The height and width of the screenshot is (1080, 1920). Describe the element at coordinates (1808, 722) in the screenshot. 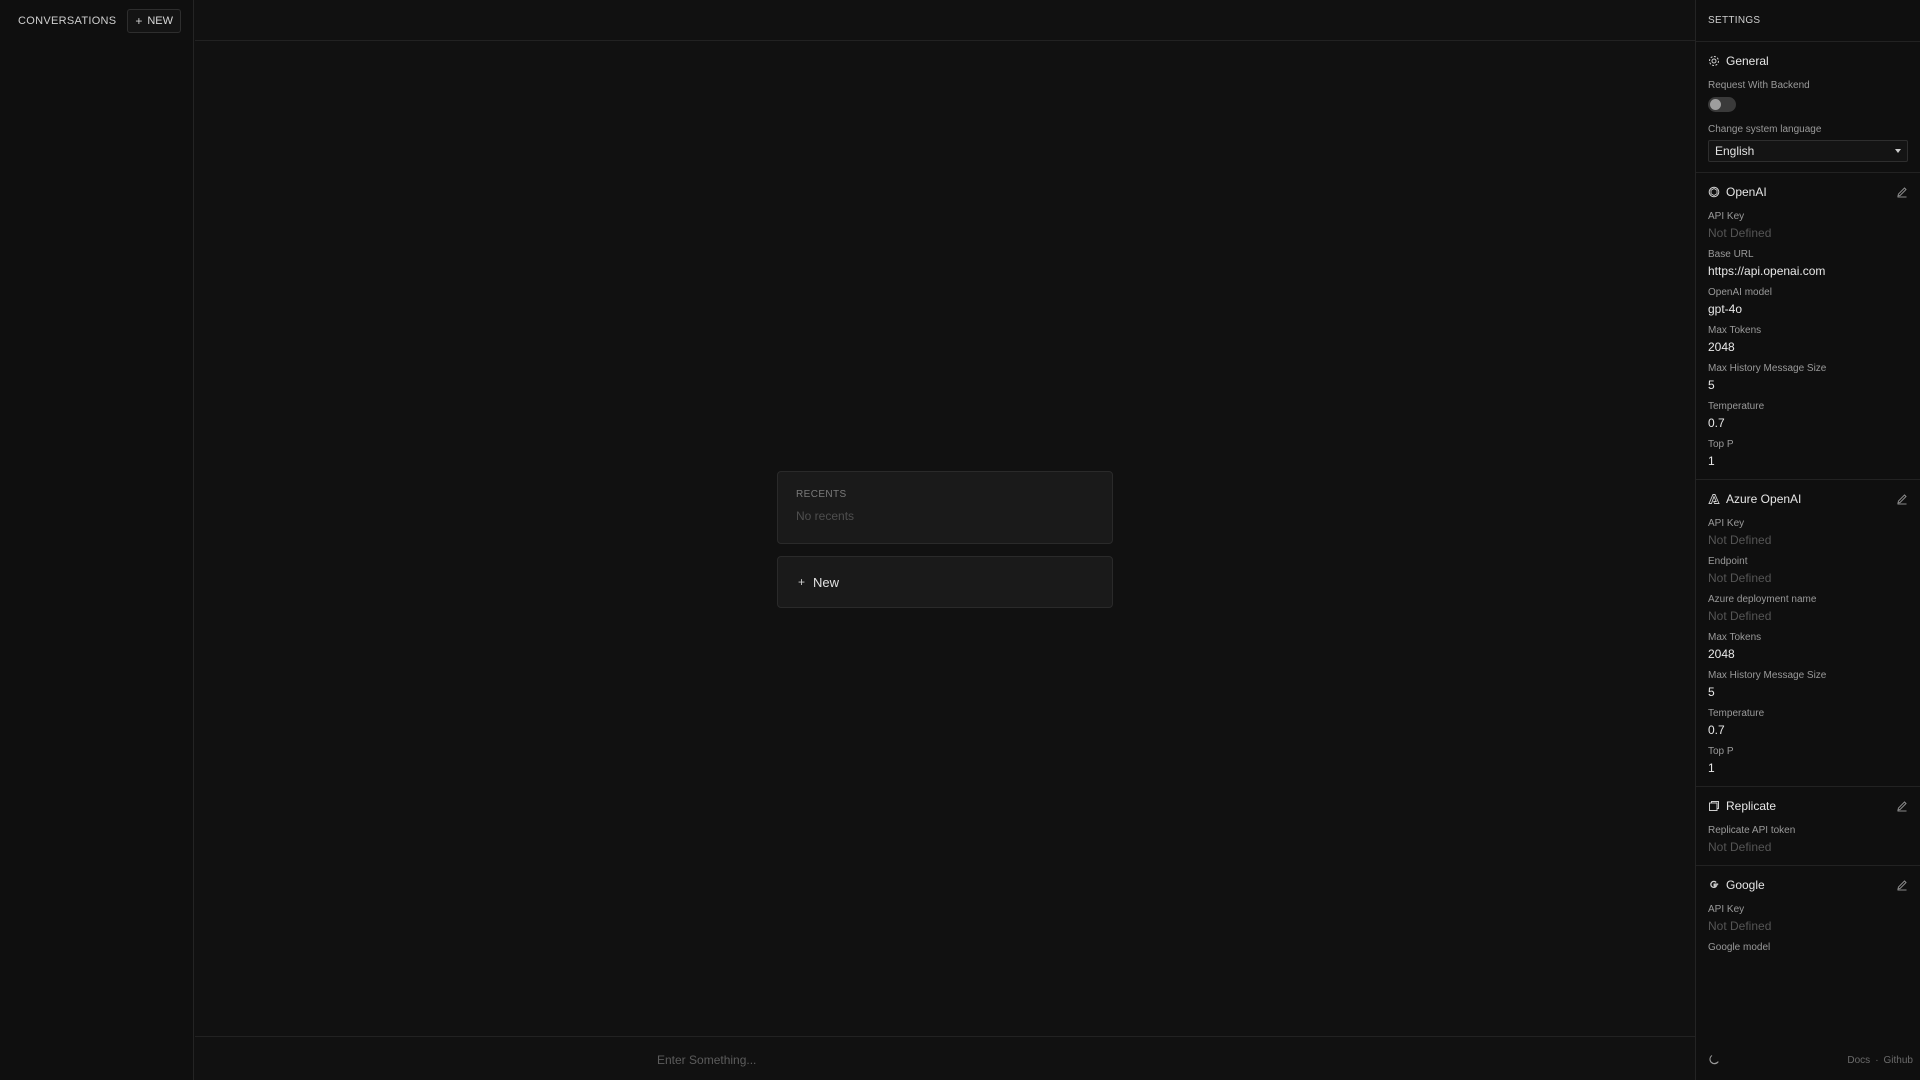

I see `azure-field: Temperature 0.7` at that location.